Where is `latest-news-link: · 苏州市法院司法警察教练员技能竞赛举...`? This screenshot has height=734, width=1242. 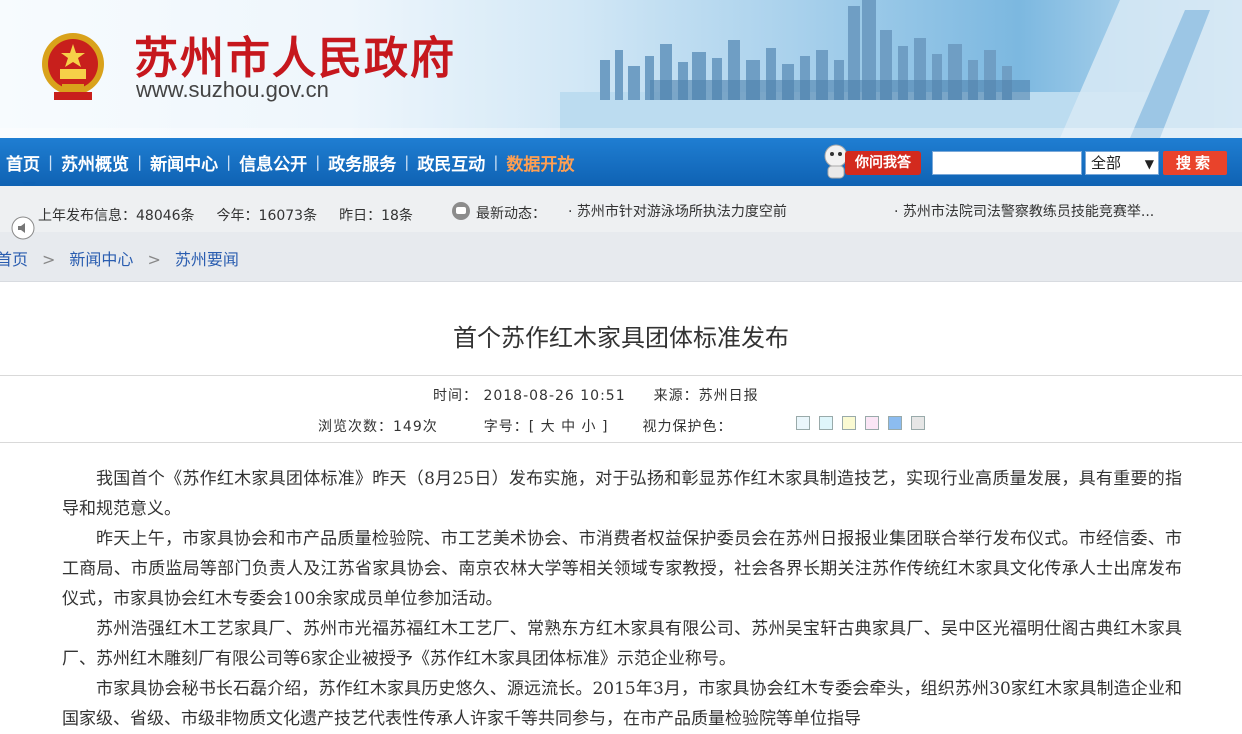
latest-news-link: · 苏州市法院司法警察教练员技能竞赛举... is located at coordinates (1024, 211).